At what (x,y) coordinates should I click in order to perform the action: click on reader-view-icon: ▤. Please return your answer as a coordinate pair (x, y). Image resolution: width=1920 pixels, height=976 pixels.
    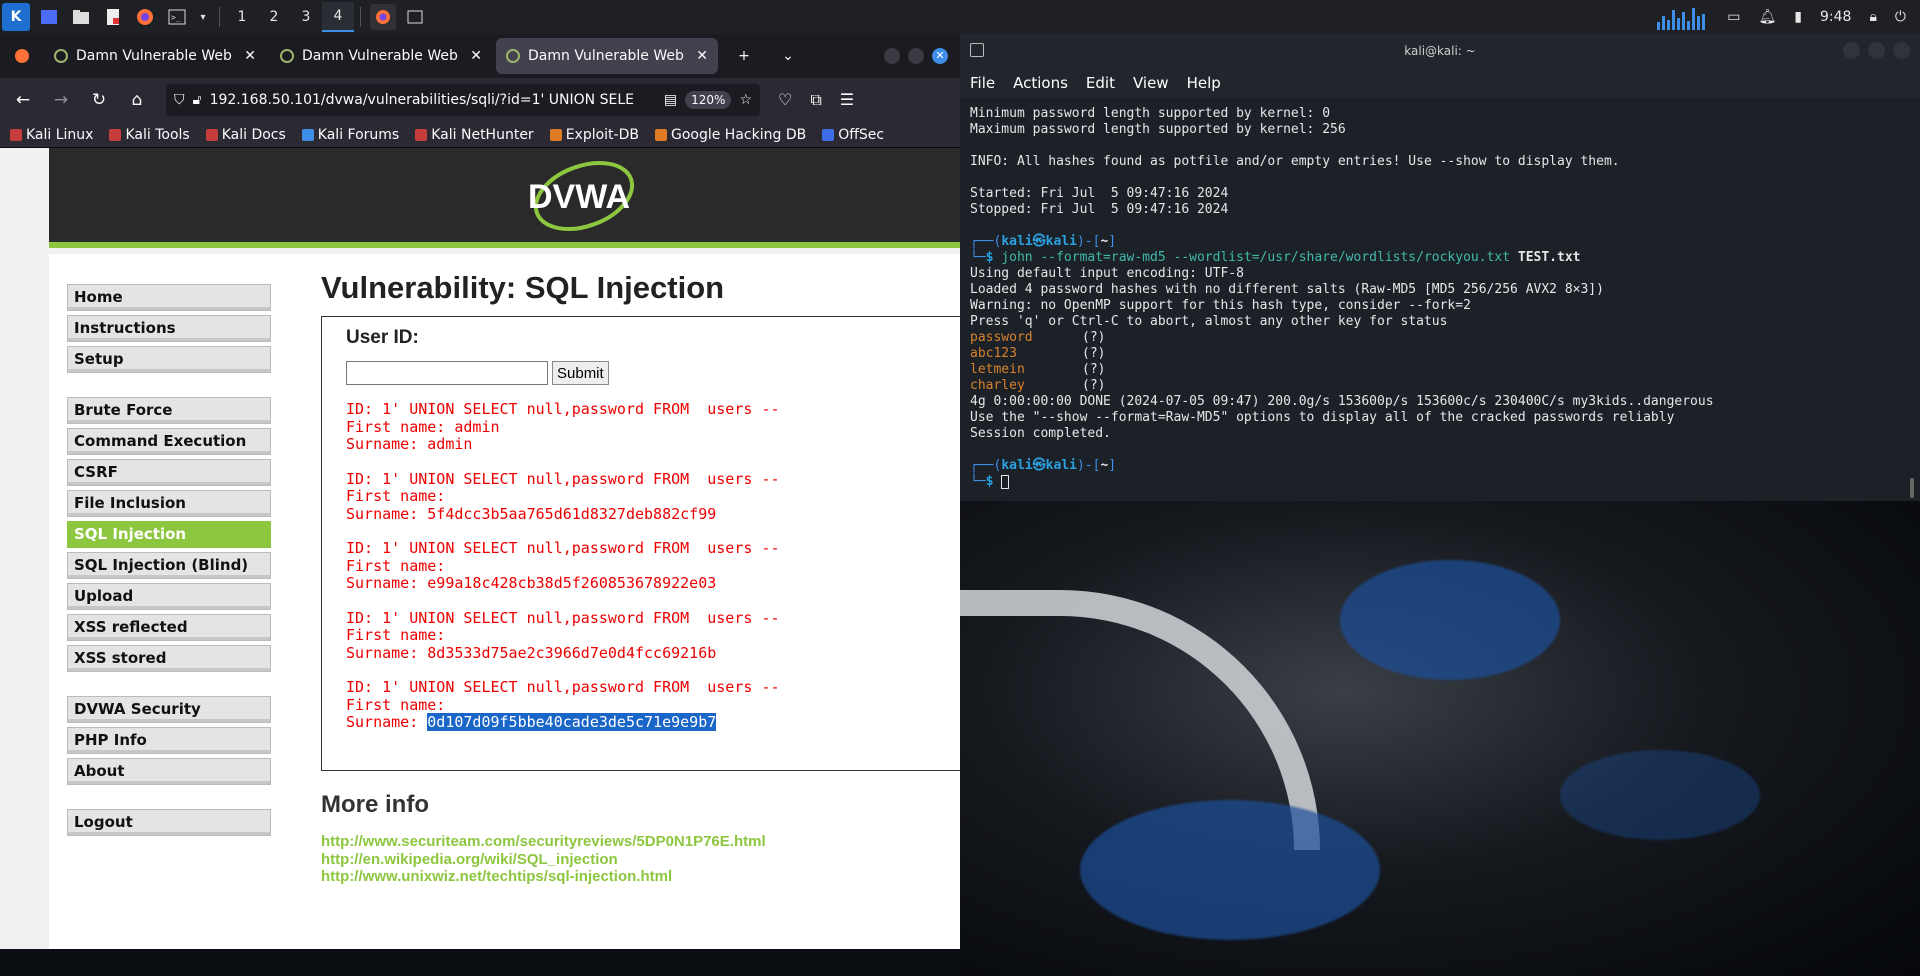
    Looking at the image, I should click on (670, 100).